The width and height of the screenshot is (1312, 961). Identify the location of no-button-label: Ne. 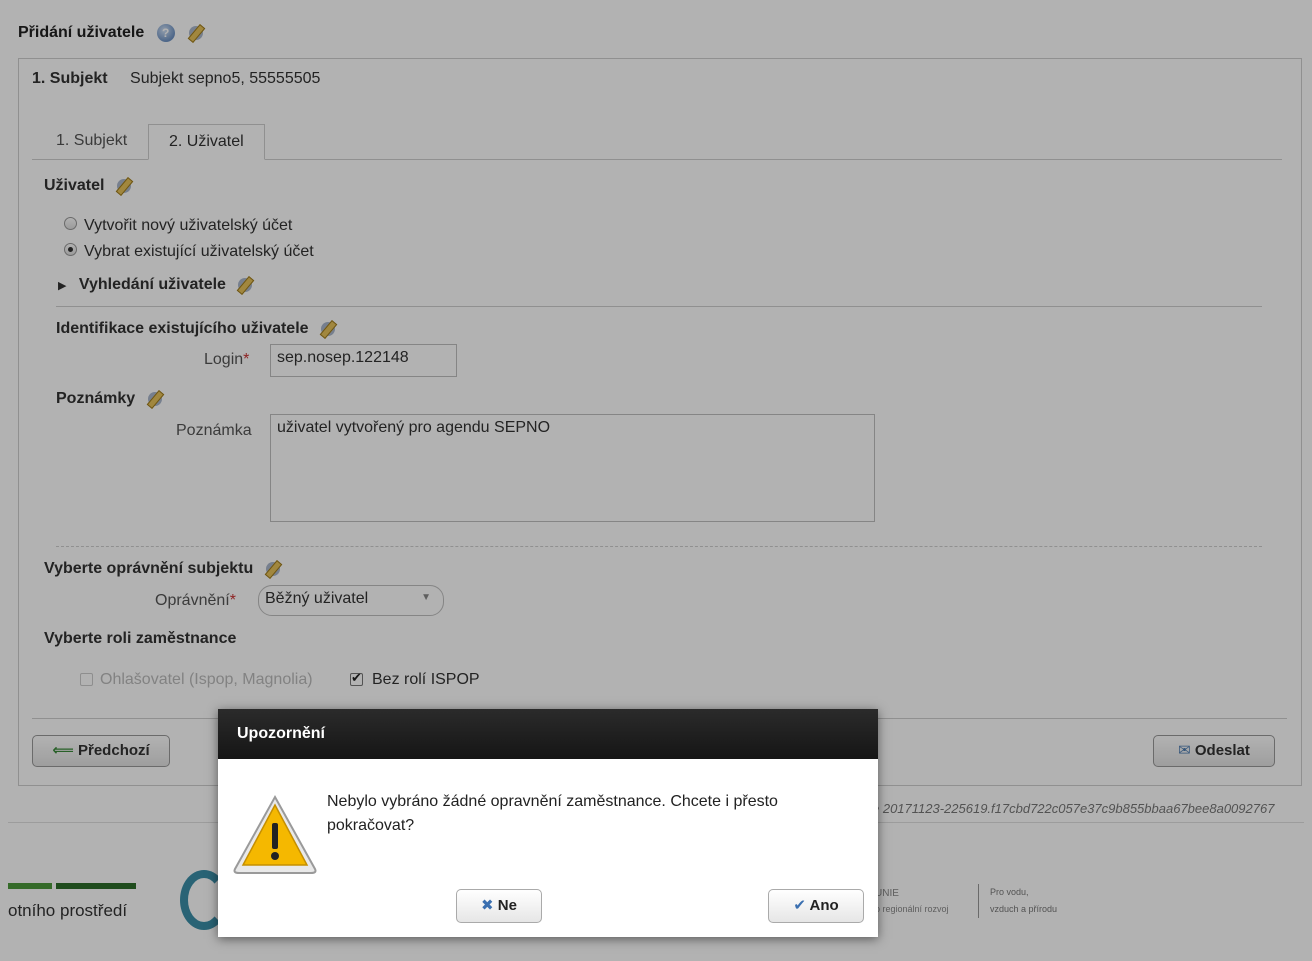
(507, 905).